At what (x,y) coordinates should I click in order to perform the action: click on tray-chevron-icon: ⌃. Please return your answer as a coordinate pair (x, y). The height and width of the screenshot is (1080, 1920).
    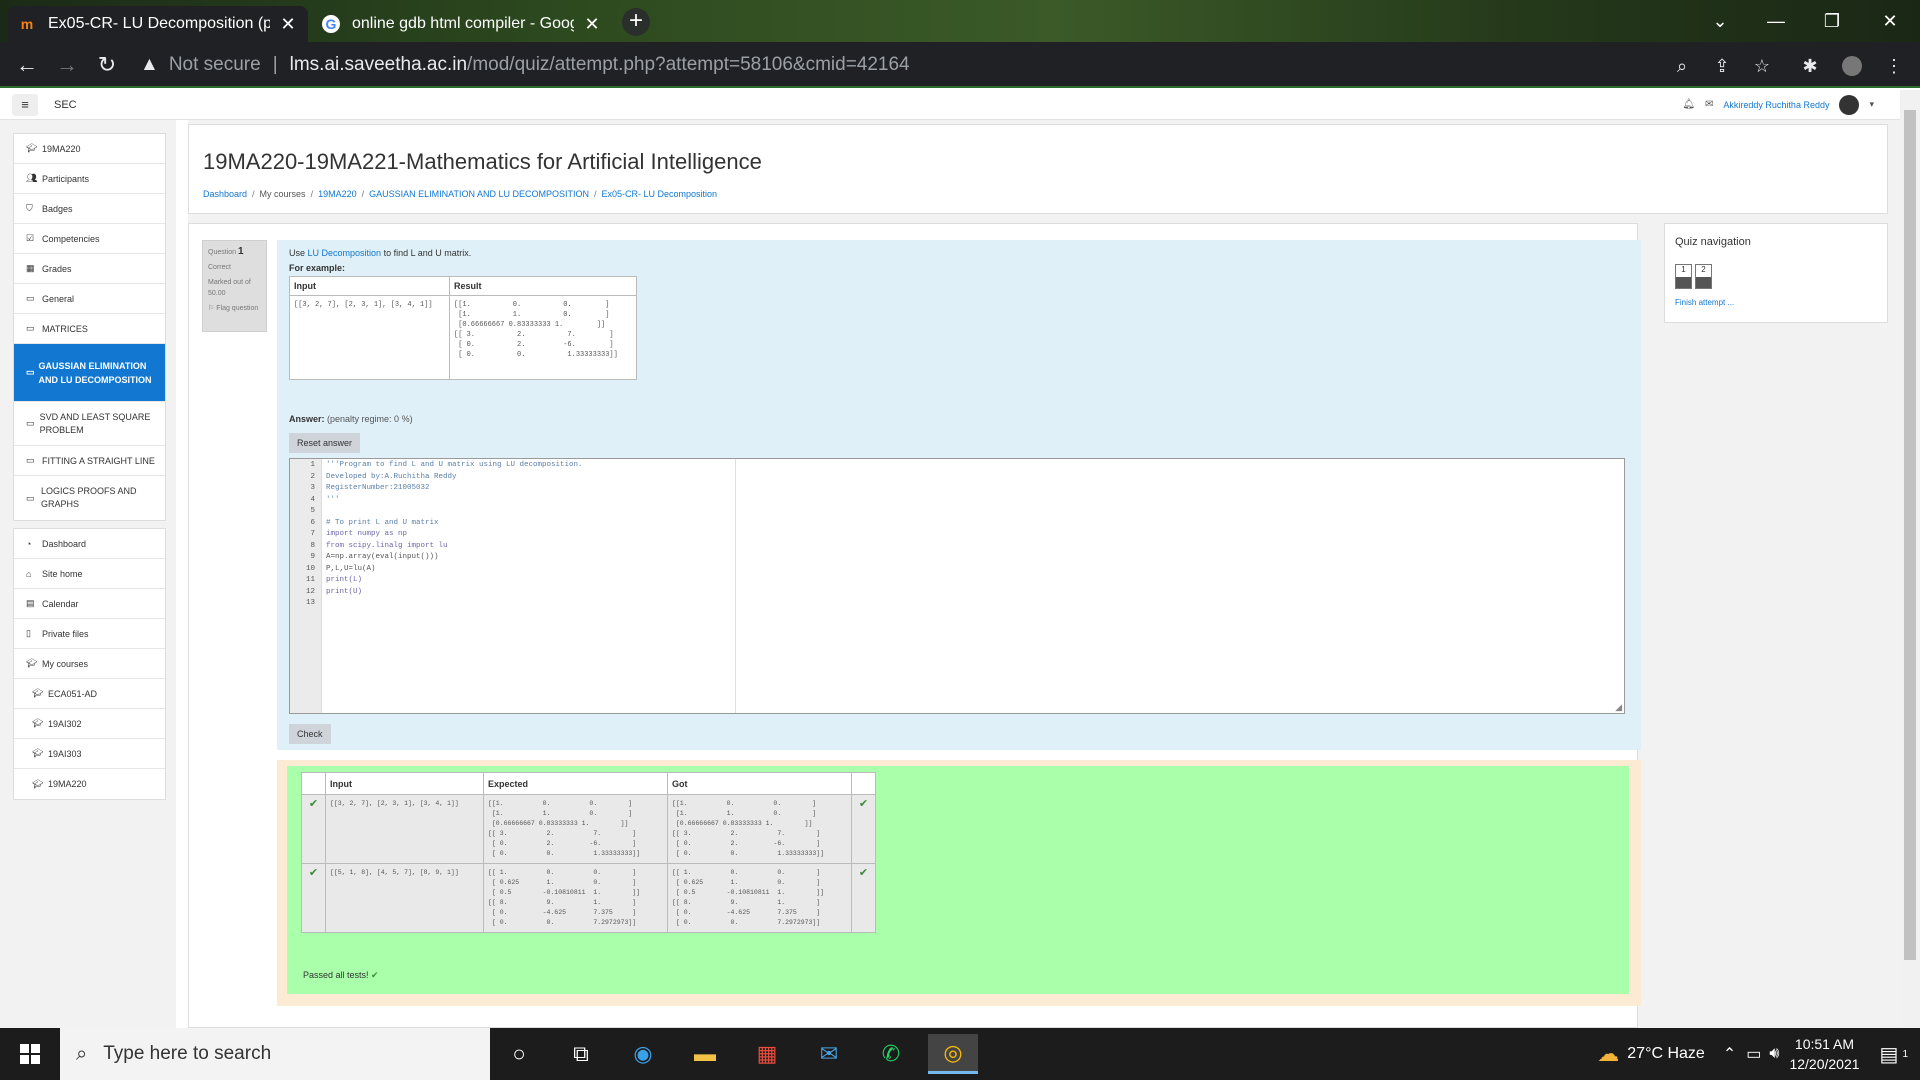
    Looking at the image, I should click on (1729, 1054).